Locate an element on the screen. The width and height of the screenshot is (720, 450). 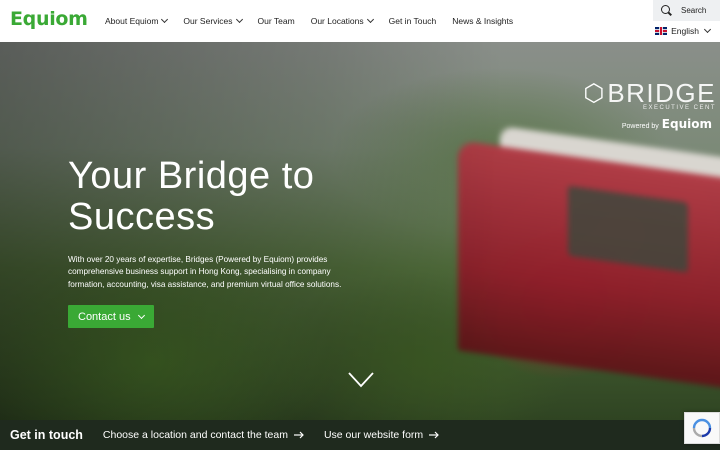
choose-location-label: Choose a location and contact the team is located at coordinates (195, 435).